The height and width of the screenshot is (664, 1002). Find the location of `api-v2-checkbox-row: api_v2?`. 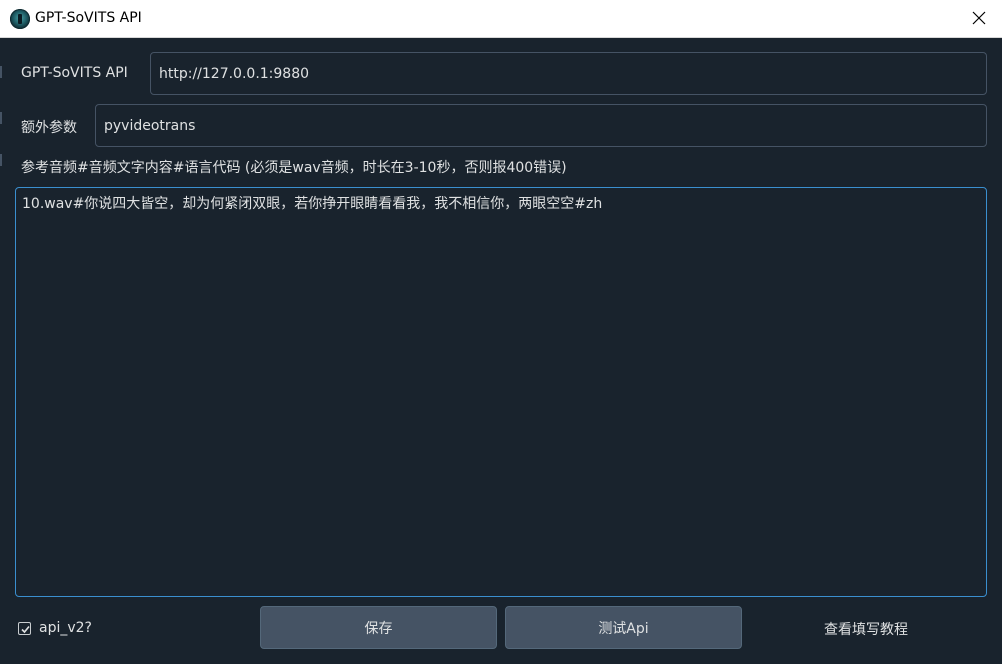

api-v2-checkbox-row: api_v2? is located at coordinates (55, 628).